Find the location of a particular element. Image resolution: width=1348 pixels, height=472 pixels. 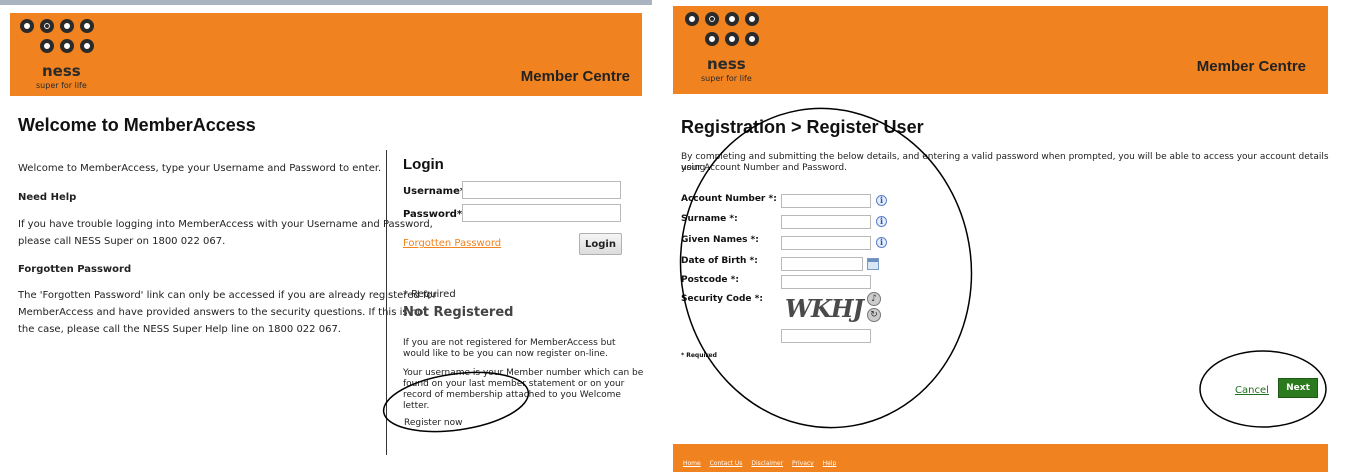

surname-input is located at coordinates (826, 222).